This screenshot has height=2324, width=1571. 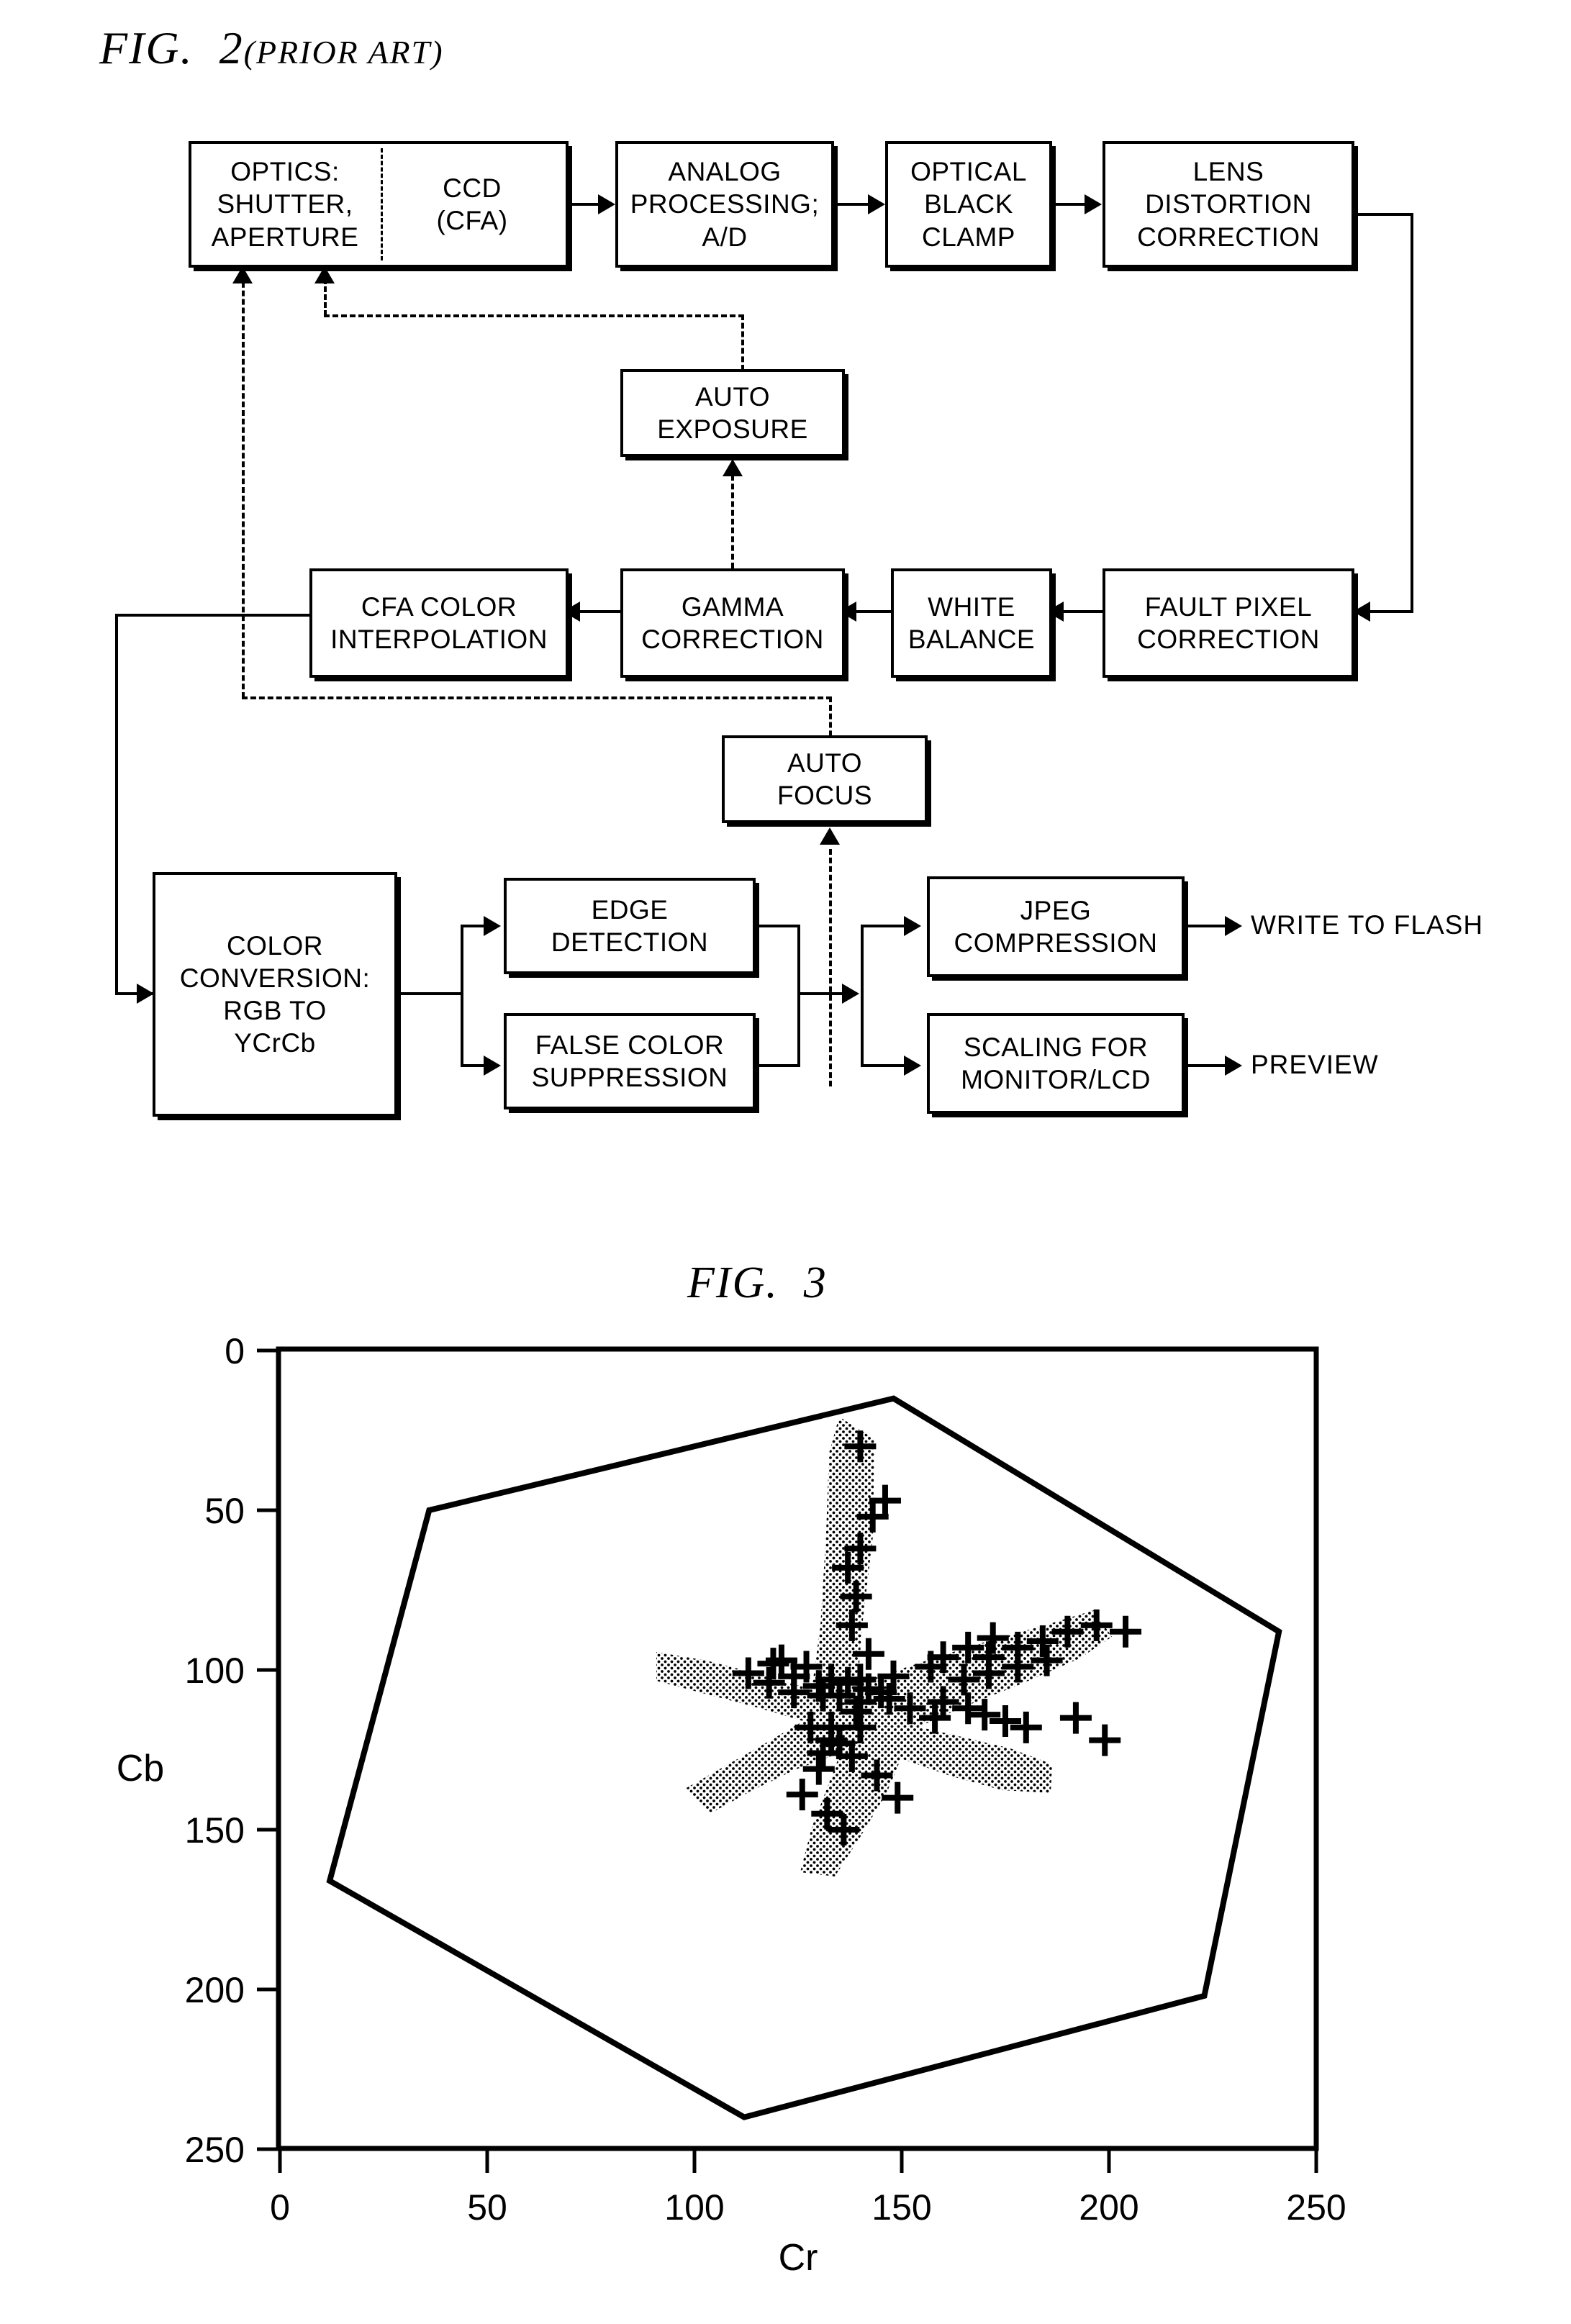 I want to click on node-jpeg-compression-label: JPEG COMPRESSION, so click(x=1056, y=926).